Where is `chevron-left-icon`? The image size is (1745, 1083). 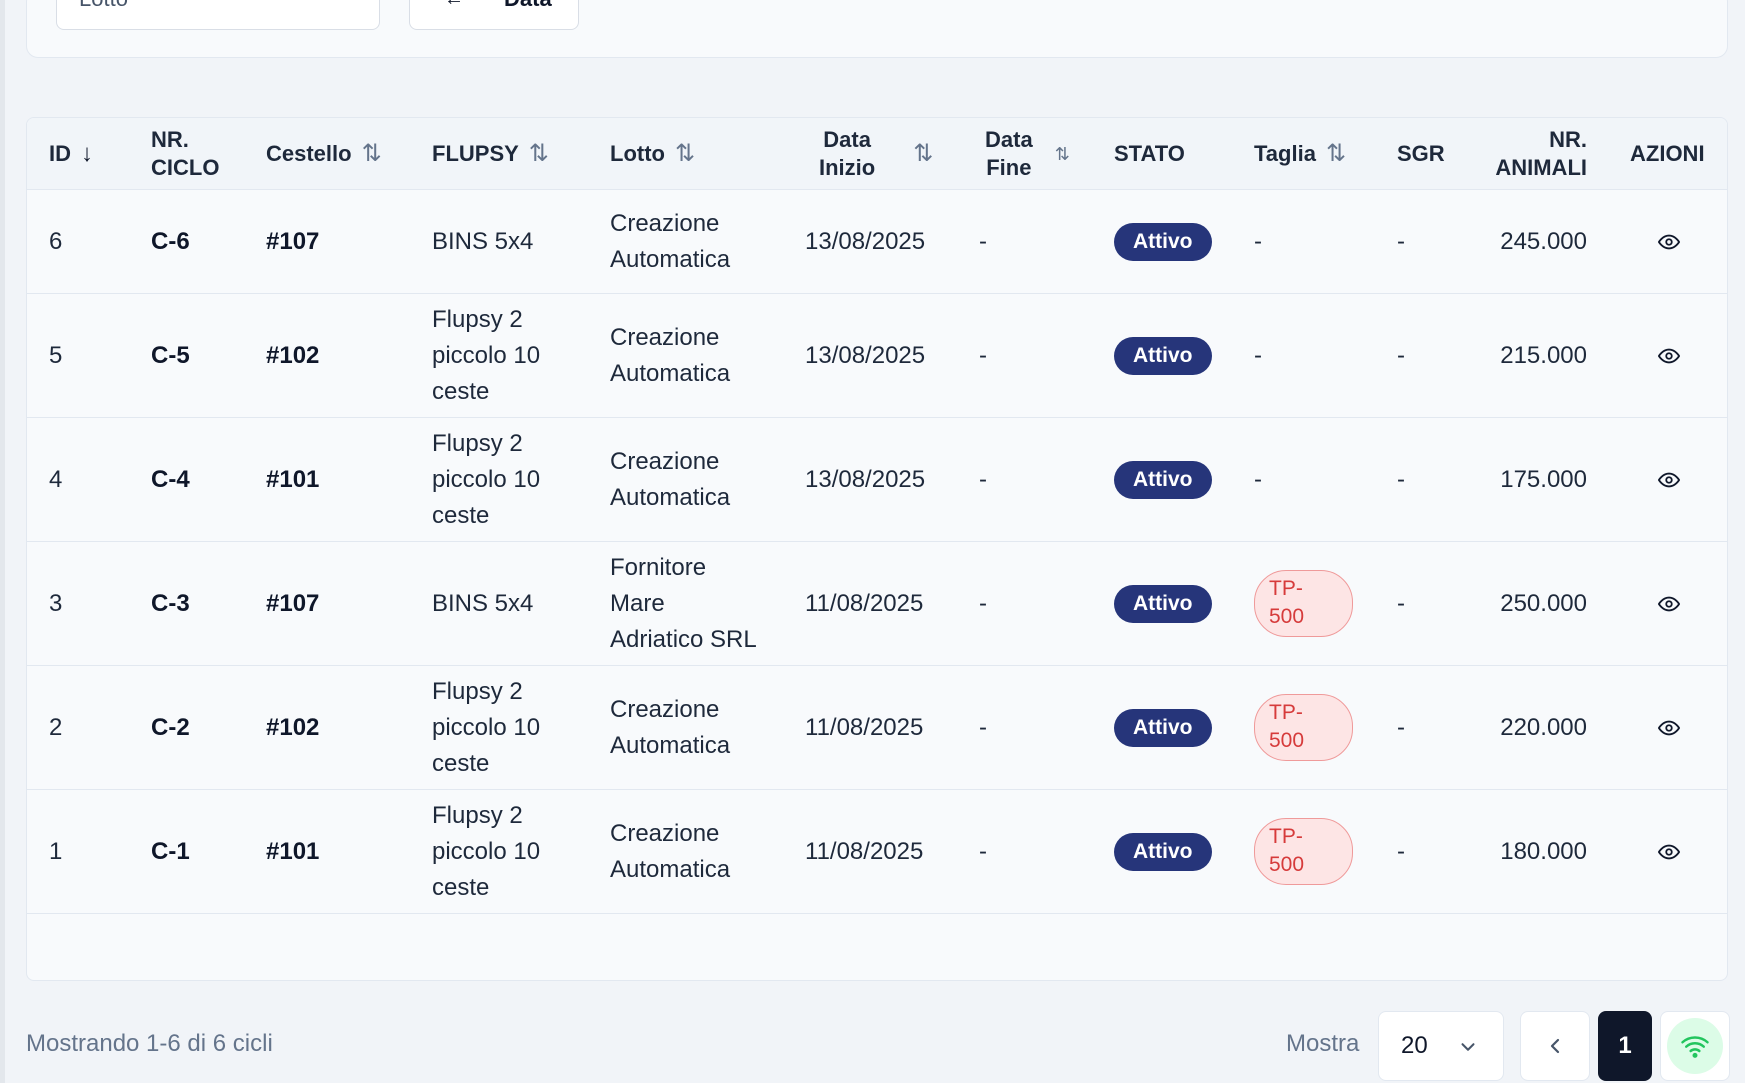
chevron-left-icon is located at coordinates (1555, 1046).